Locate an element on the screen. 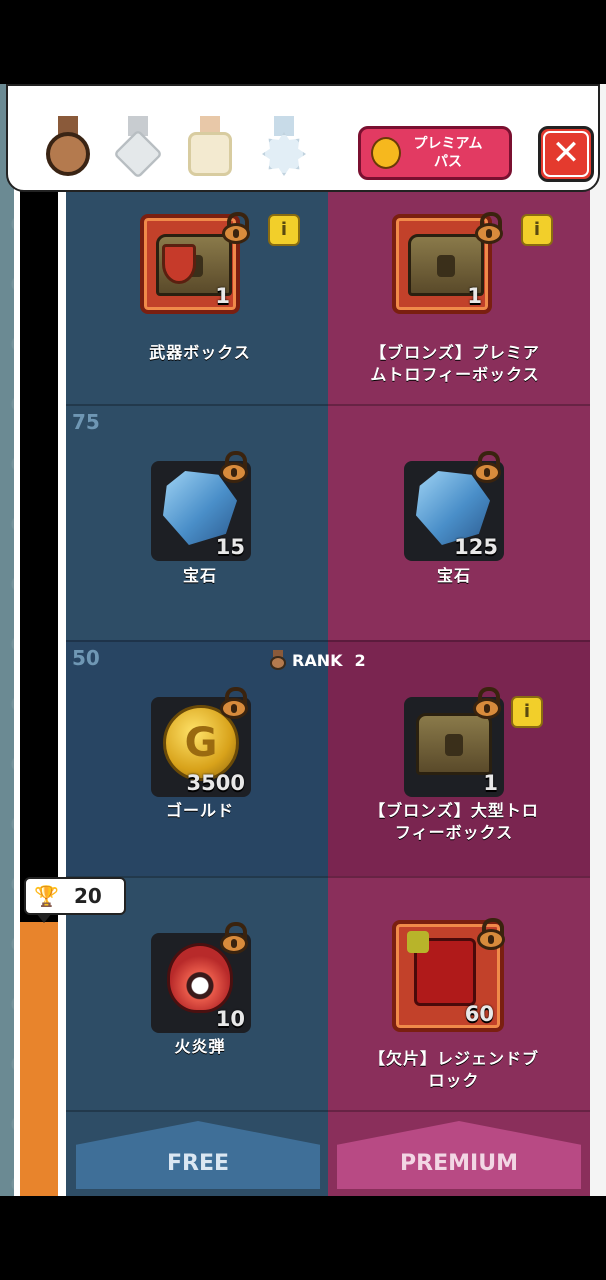 The height and width of the screenshot is (1280, 606). premium-pass-button: プレミアム パス is located at coordinates (435, 153).